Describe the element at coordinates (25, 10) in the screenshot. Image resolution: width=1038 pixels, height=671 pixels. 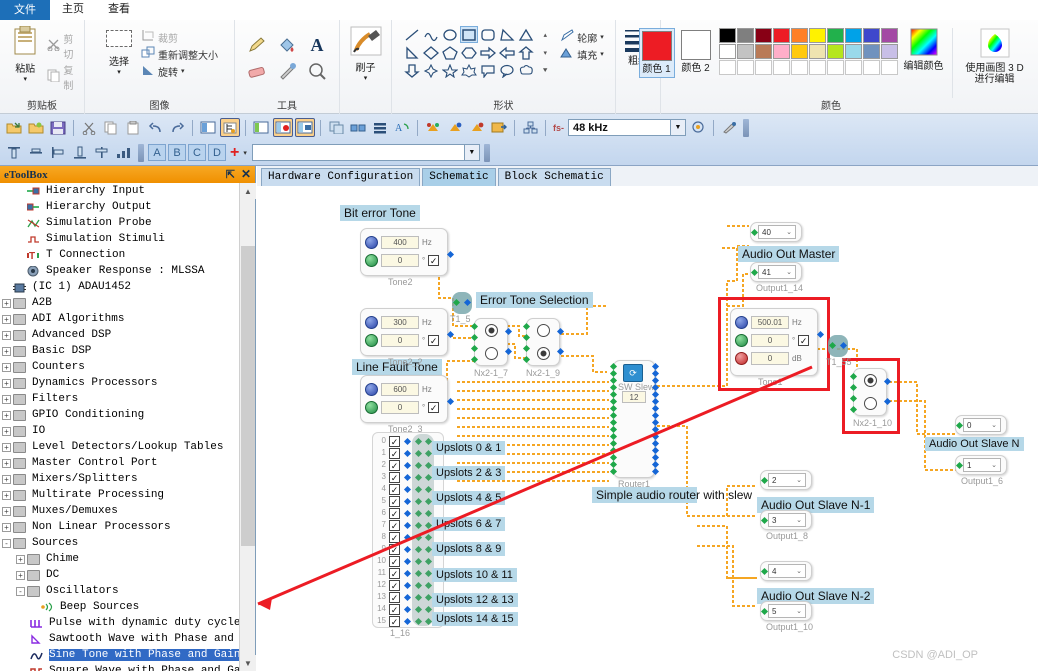
I see `ribbon-tab-file: 文件` at that location.